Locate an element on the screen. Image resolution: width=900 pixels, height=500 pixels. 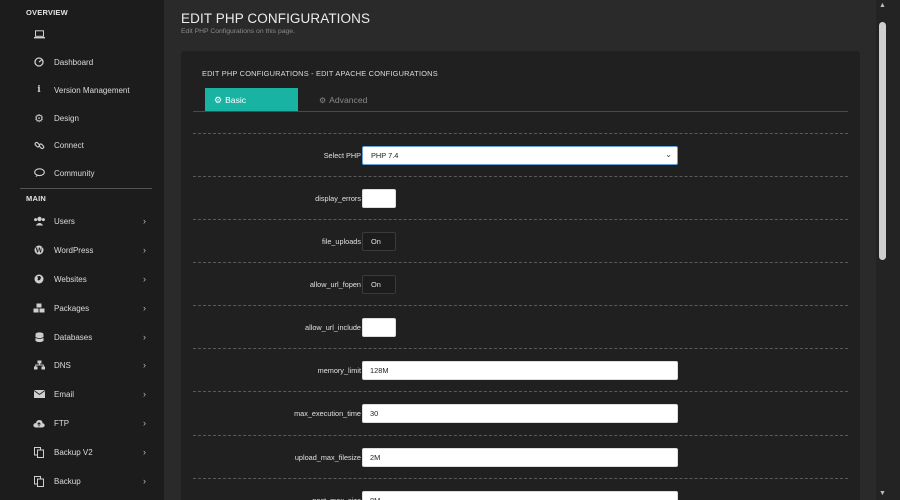
post-max-size-row: post_max_size 8M is located at coordinates (520, 489).